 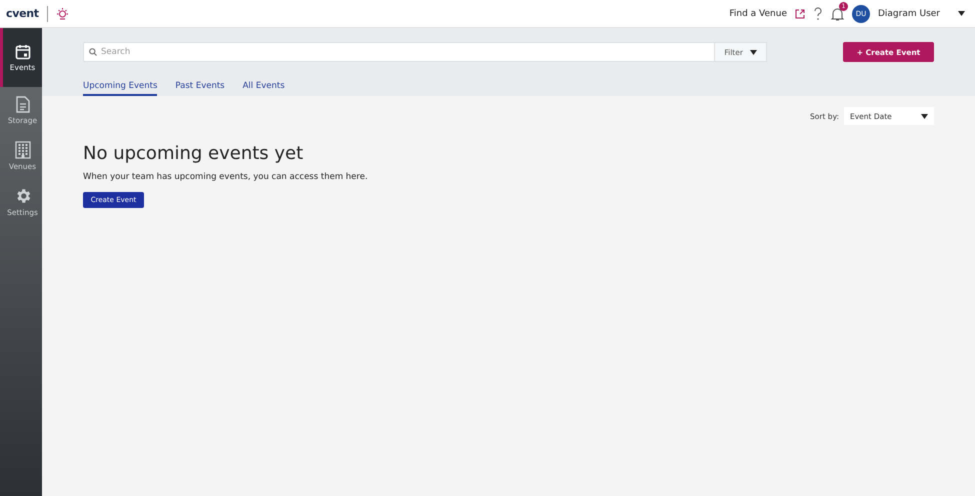 What do you see at coordinates (23, 104) in the screenshot?
I see `document-icon` at bounding box center [23, 104].